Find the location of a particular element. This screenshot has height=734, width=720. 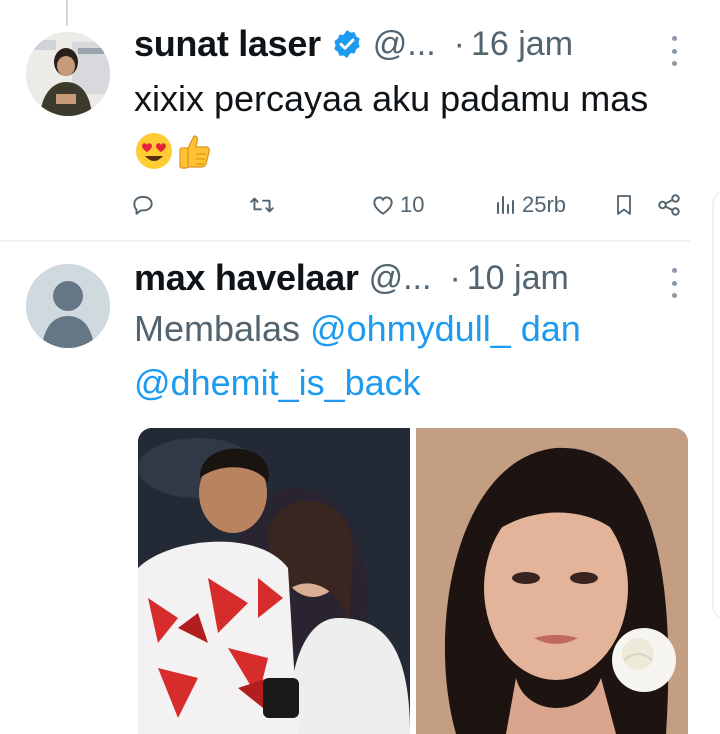

author-name: sunat laser is located at coordinates (227, 44).